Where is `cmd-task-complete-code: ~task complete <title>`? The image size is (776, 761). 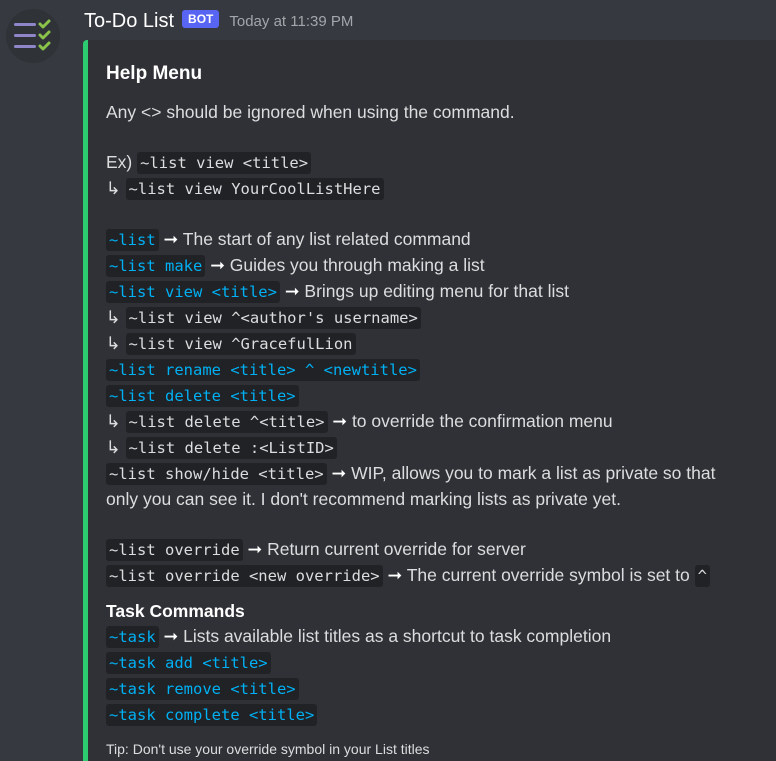
cmd-task-complete-code: ~task complete <title> is located at coordinates (212, 715).